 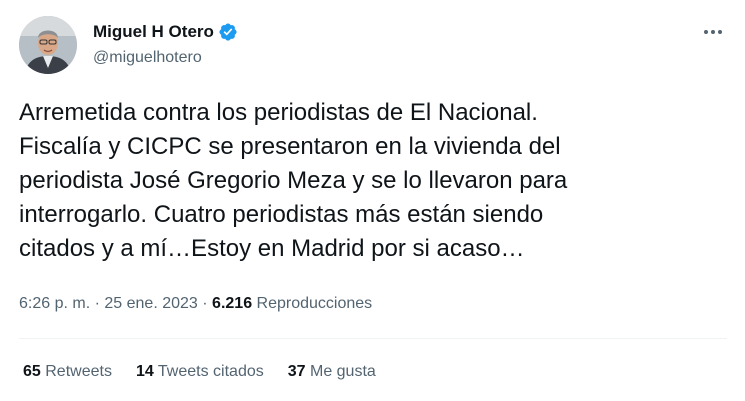 What do you see at coordinates (228, 32) in the screenshot?
I see `verified-badge-icon` at bounding box center [228, 32].